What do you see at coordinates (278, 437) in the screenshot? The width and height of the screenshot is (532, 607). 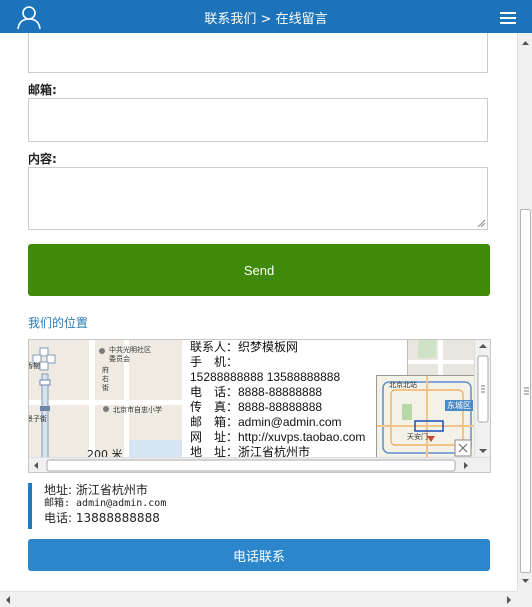 I see `info-website: 网 址：http://xuvps.taobao.com` at bounding box center [278, 437].